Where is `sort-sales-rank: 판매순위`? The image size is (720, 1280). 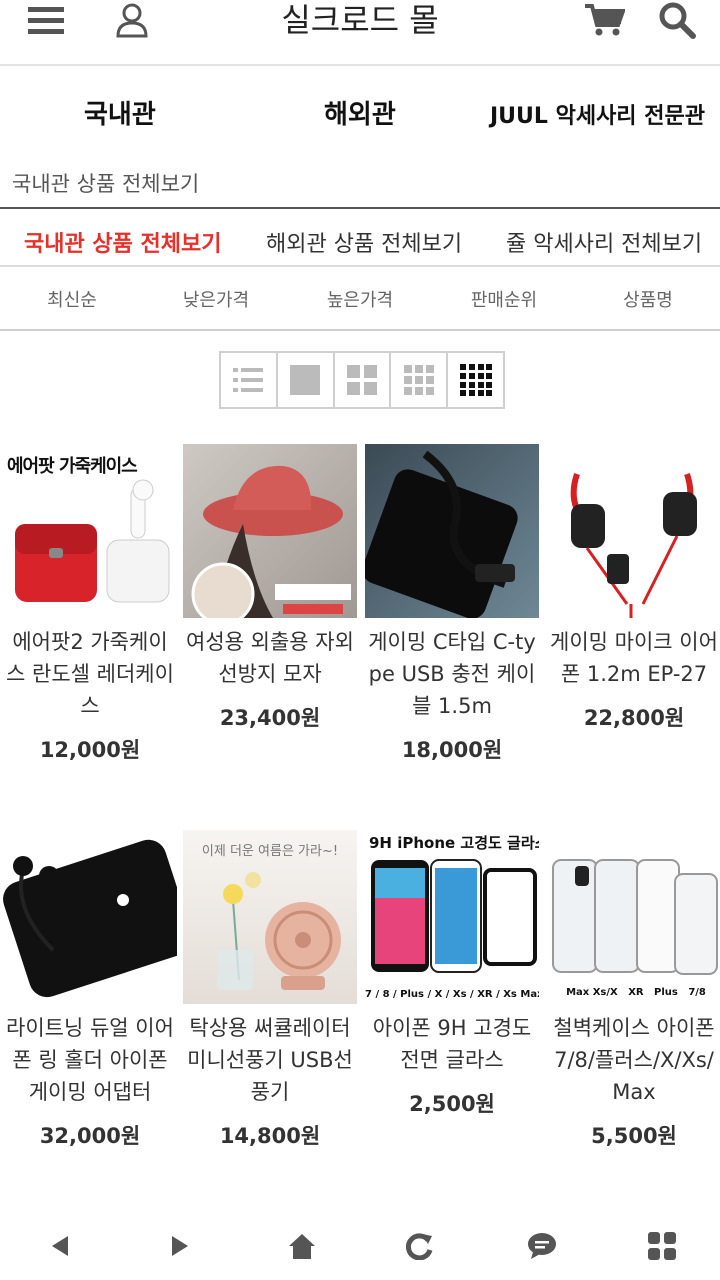
sort-sales-rank: 판매순위 is located at coordinates (504, 299).